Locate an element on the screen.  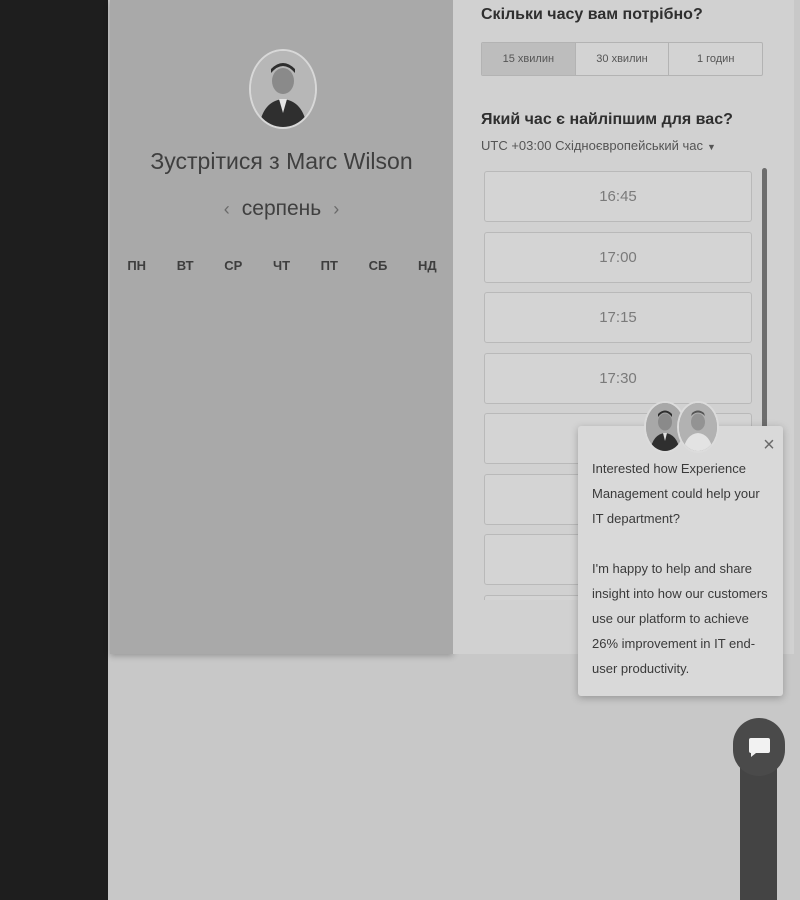
weekday-wed: СР is located at coordinates (233, 265).